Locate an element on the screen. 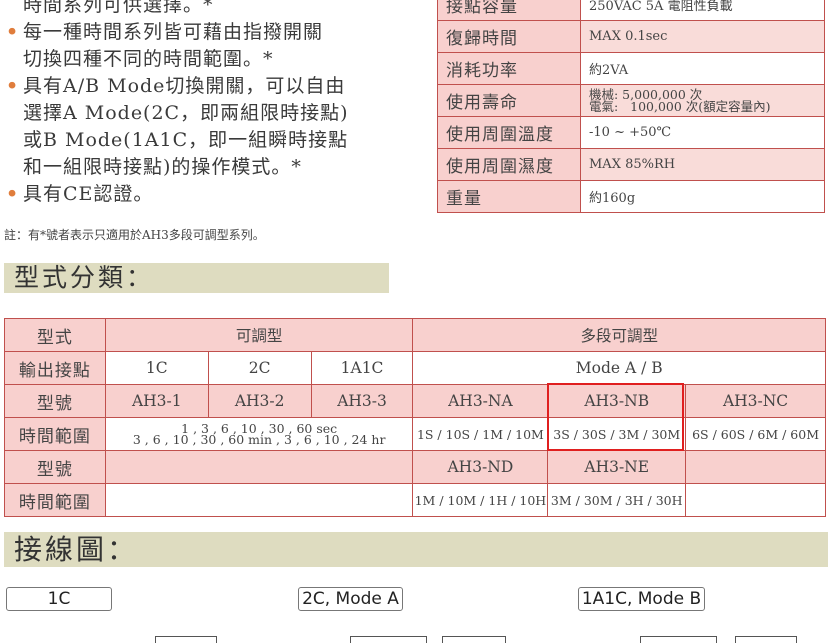 The height and width of the screenshot is (643, 830). feature-line: 具有A/B Mode切換開關，可以自由 is located at coordinates (184, 86).